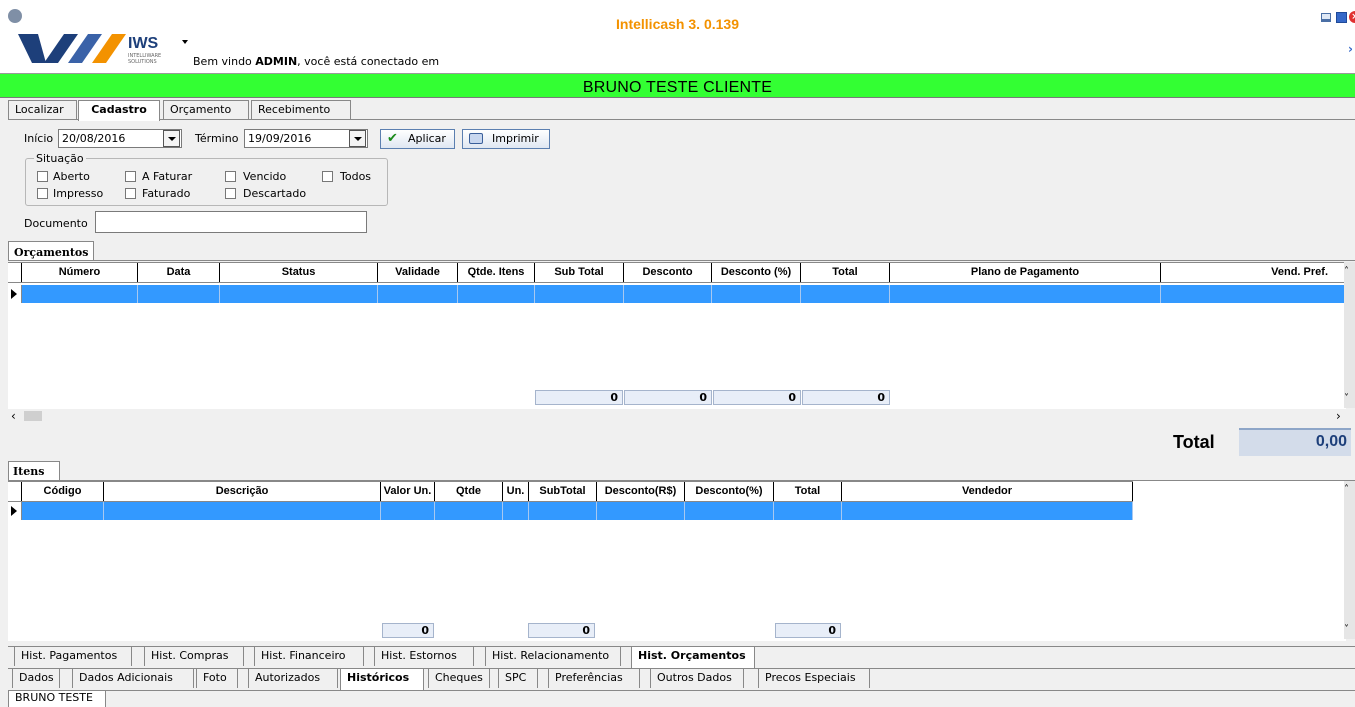 Image resolution: width=1355 pixels, height=707 pixels. Describe the element at coordinates (382, 679) in the screenshot. I see `tab-historicos: Históricos` at that location.